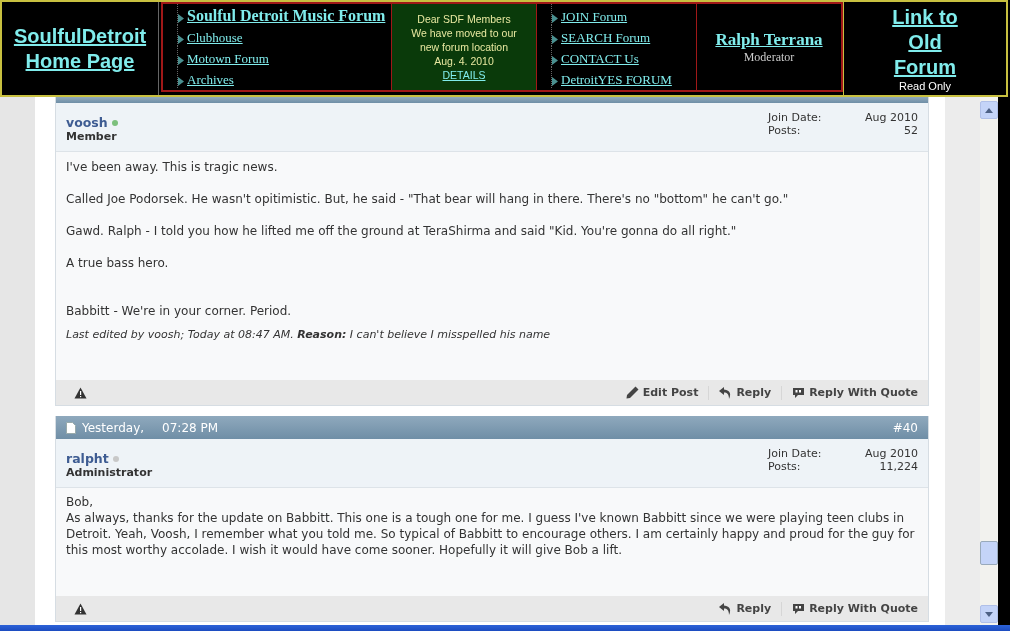  I want to click on user-rank: Member, so click(91, 136).